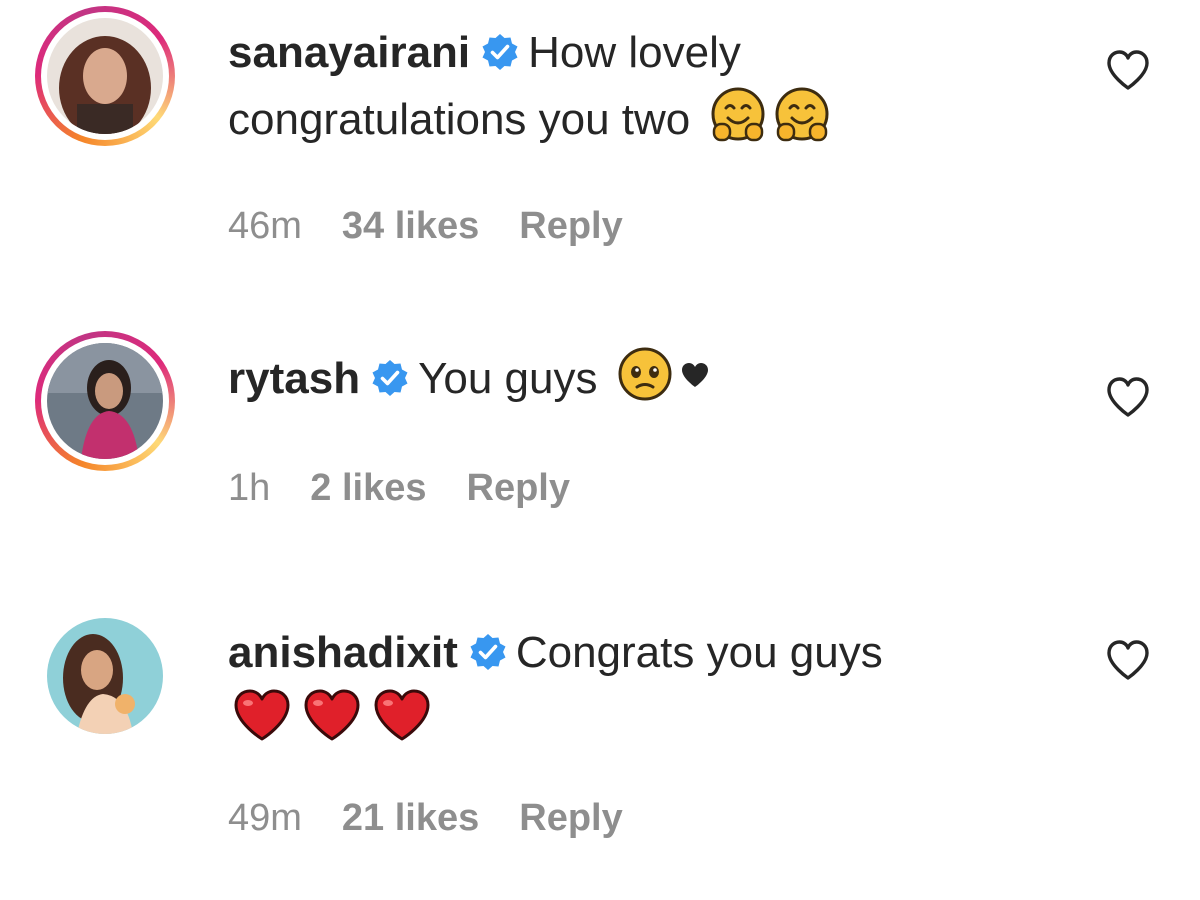 This screenshot has height=900, width=1200. I want to click on comment-time: 46m, so click(265, 226).